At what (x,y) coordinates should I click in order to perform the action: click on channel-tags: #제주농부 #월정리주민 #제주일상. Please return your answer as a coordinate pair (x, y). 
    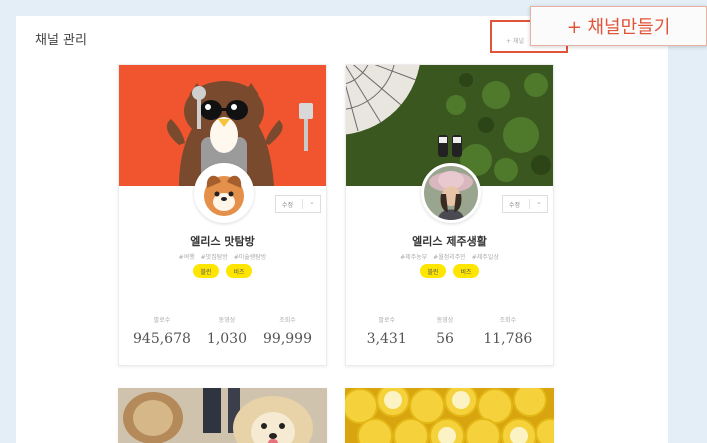
    Looking at the image, I should click on (449, 256).